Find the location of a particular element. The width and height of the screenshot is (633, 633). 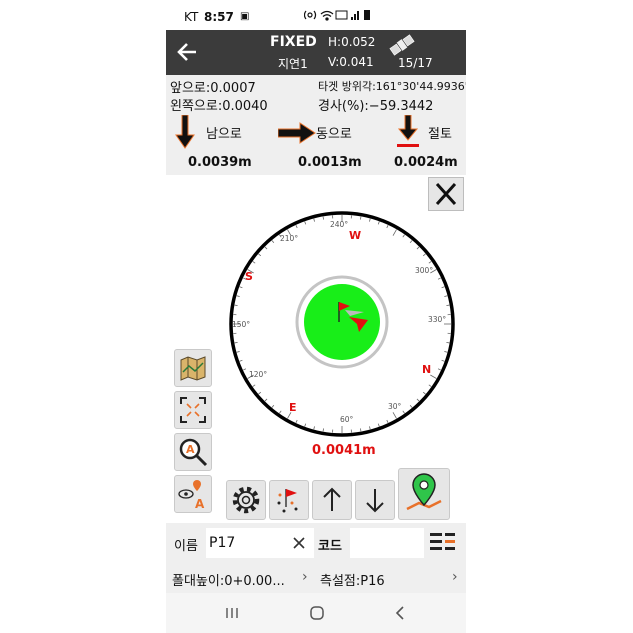

eye-label-icon: A is located at coordinates (191, 495).